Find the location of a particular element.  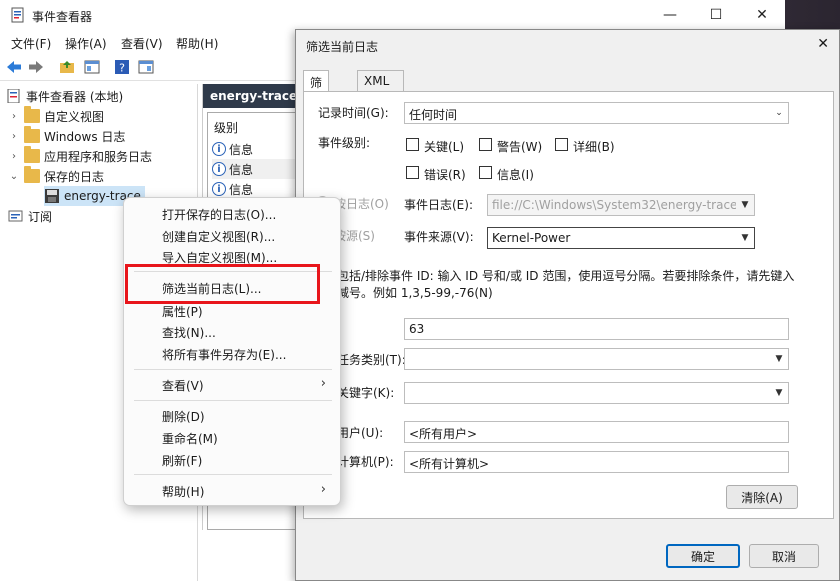

tree-label-root: 事件查看器 (本地) is located at coordinates (75, 96).